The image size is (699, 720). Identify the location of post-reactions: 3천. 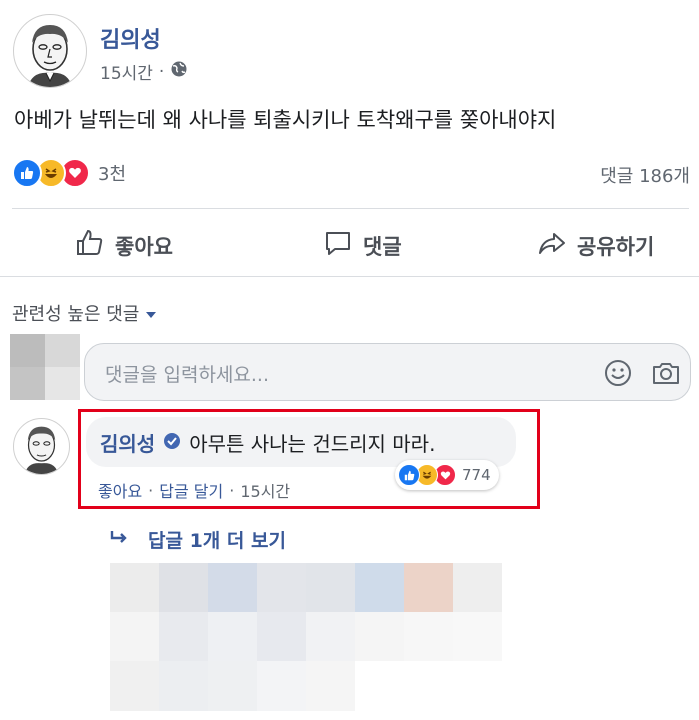
(69, 173).